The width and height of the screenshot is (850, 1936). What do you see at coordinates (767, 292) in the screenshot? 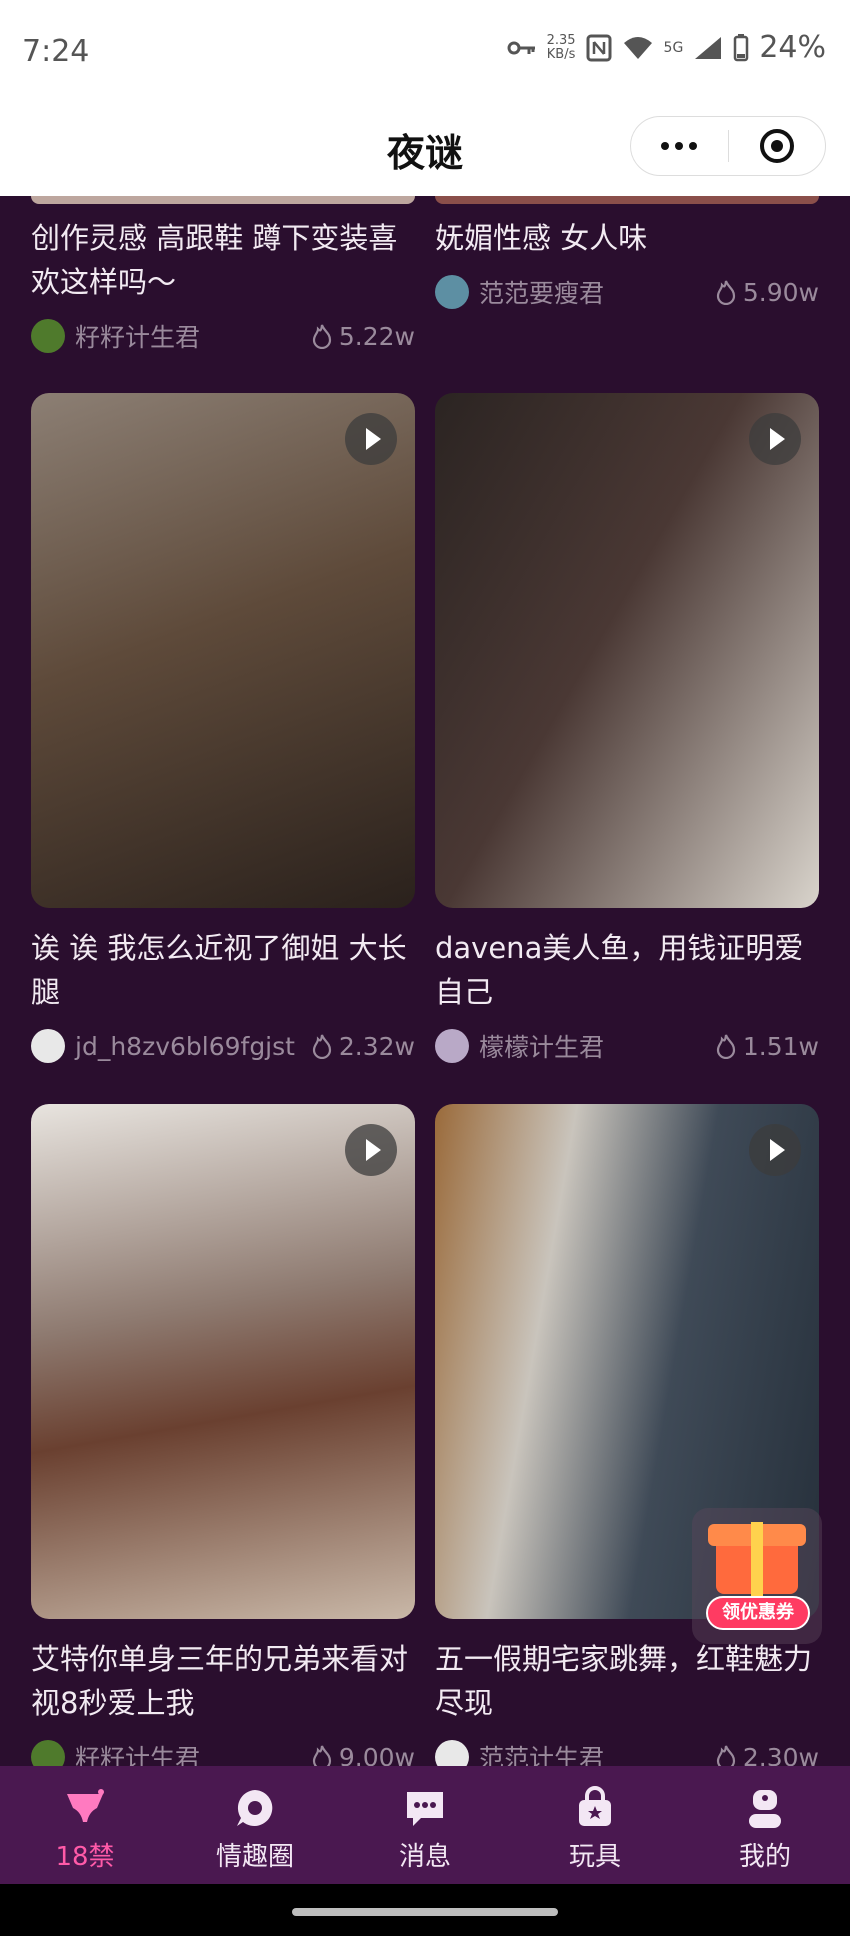
I see `heat-count: 5.90w` at bounding box center [767, 292].